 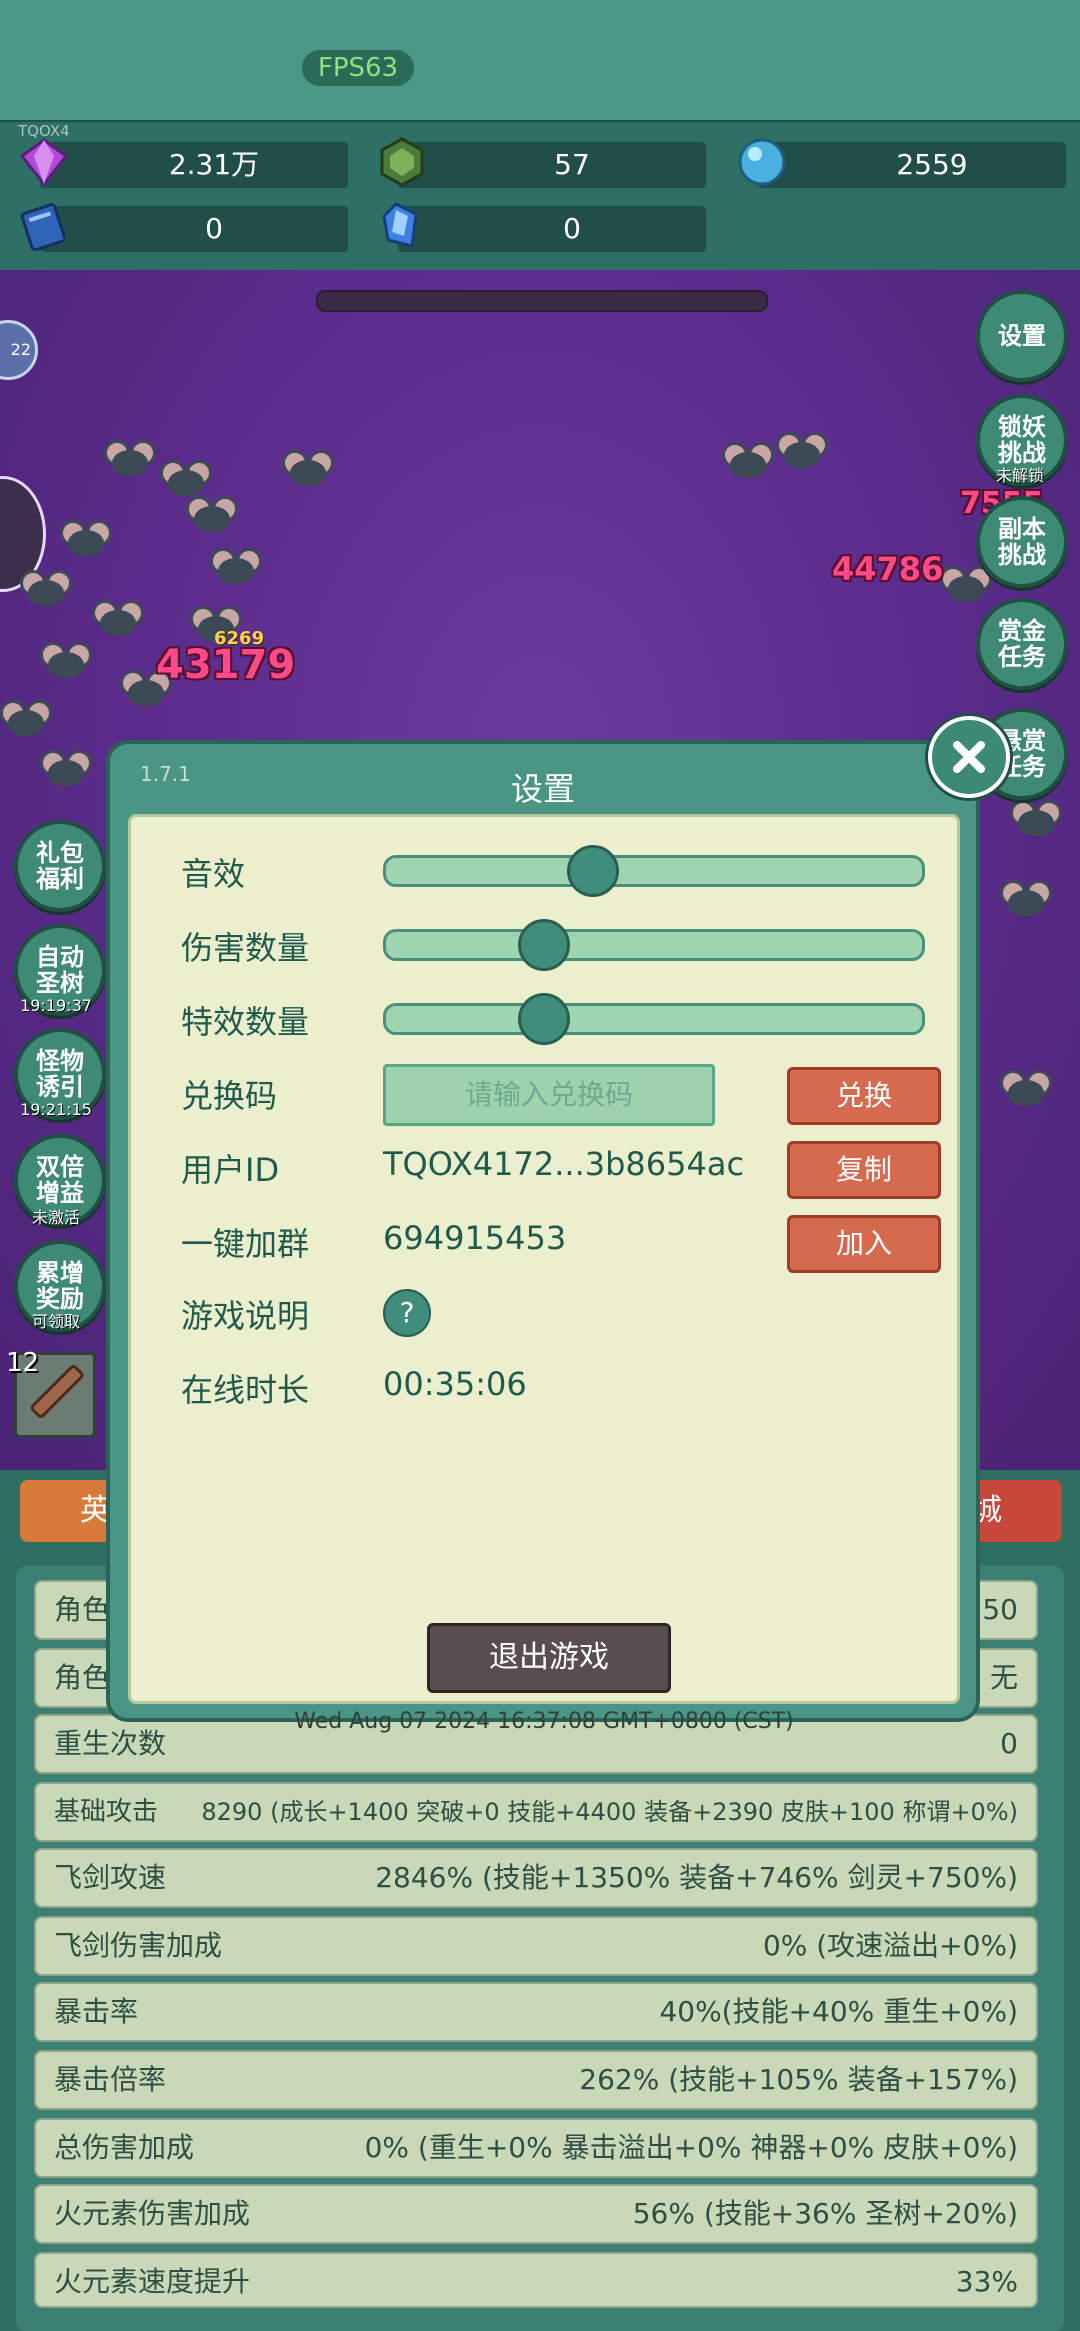 I want to click on slot-level: 12, so click(x=23, y=1363).